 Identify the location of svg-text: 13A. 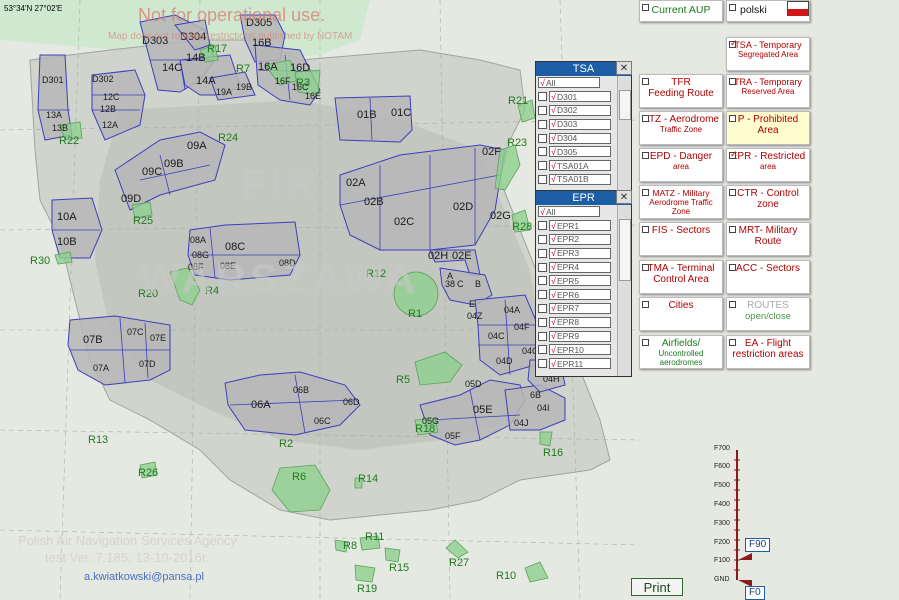
(54, 115).